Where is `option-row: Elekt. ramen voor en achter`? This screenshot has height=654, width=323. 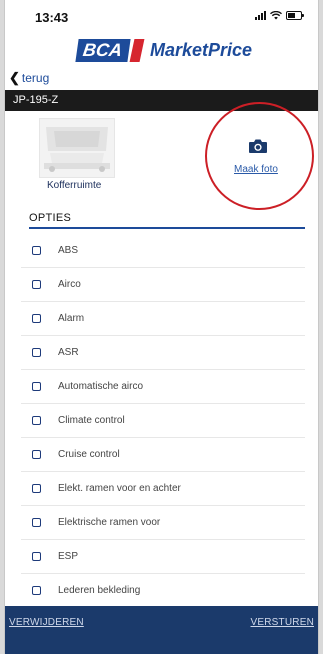
option-row: Elekt. ramen voor en achter is located at coordinates (163, 489).